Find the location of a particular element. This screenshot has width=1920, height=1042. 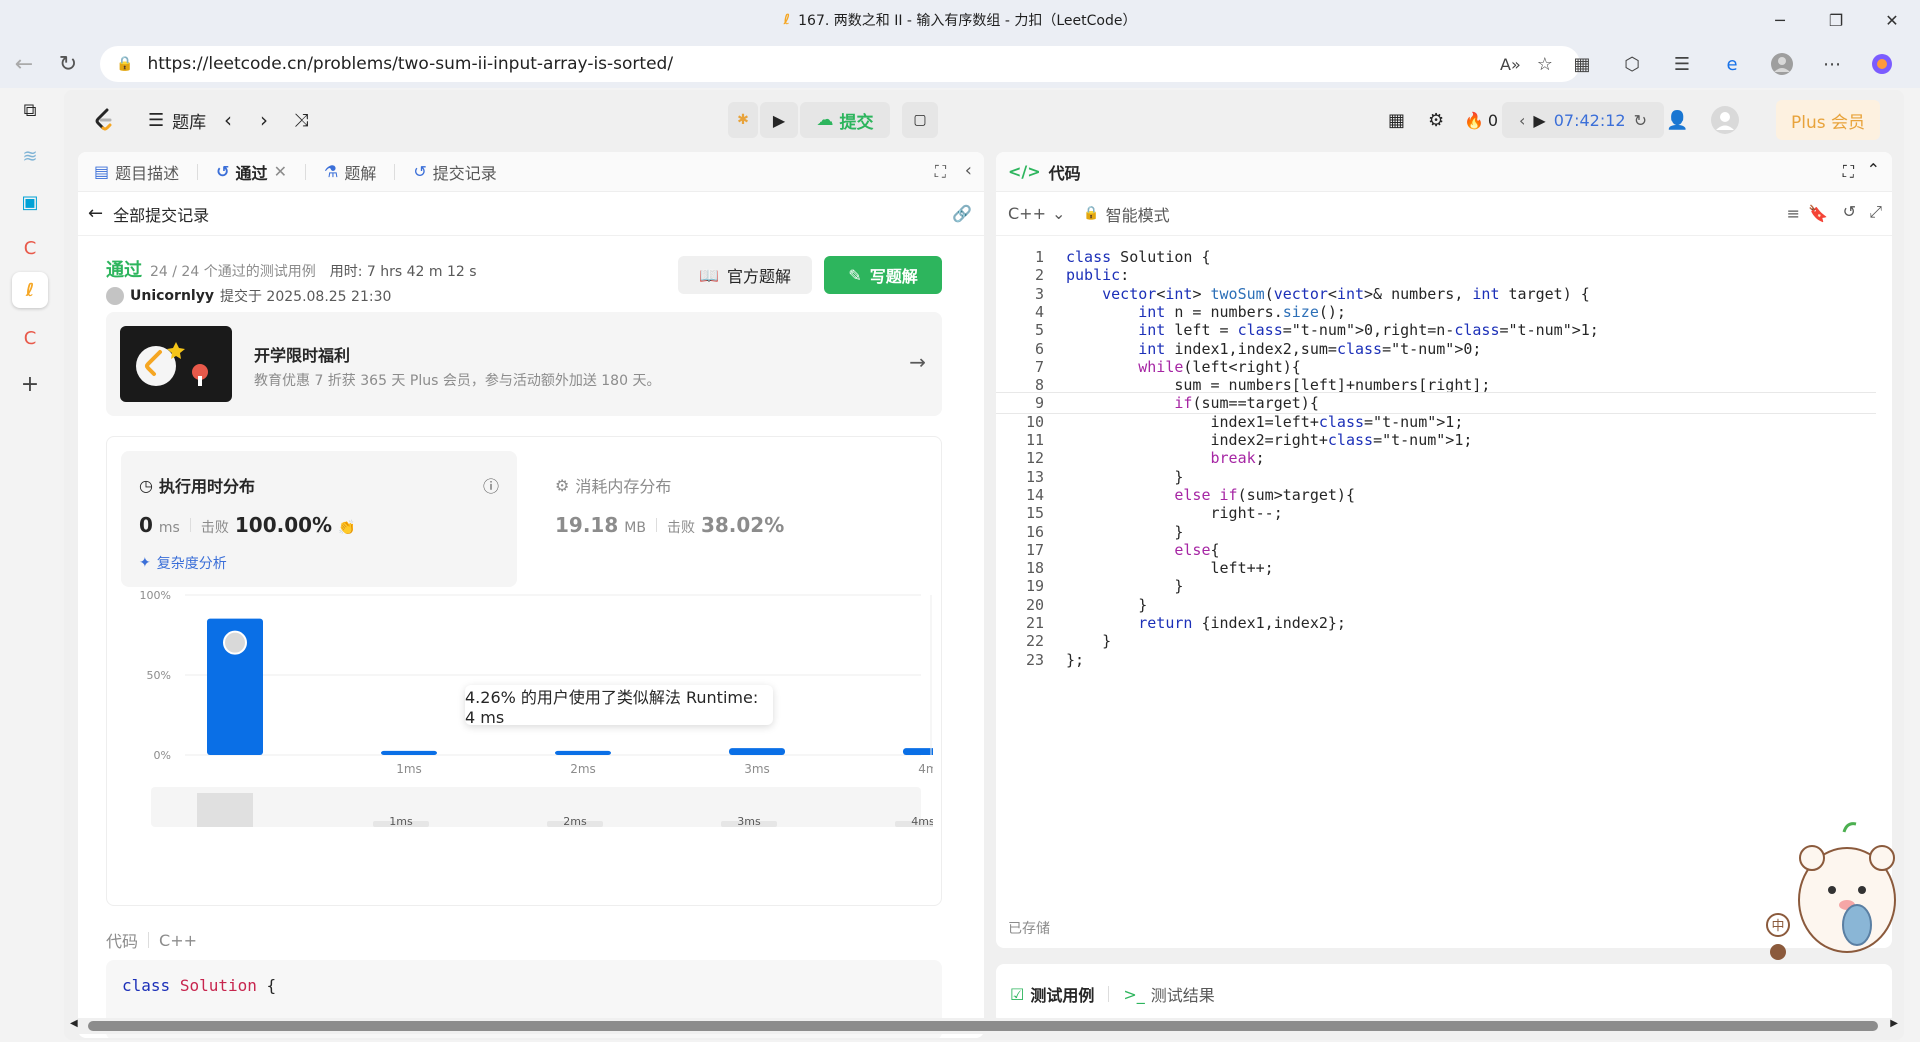

tab-solutions: ⚗ 题解 is located at coordinates (350, 172).